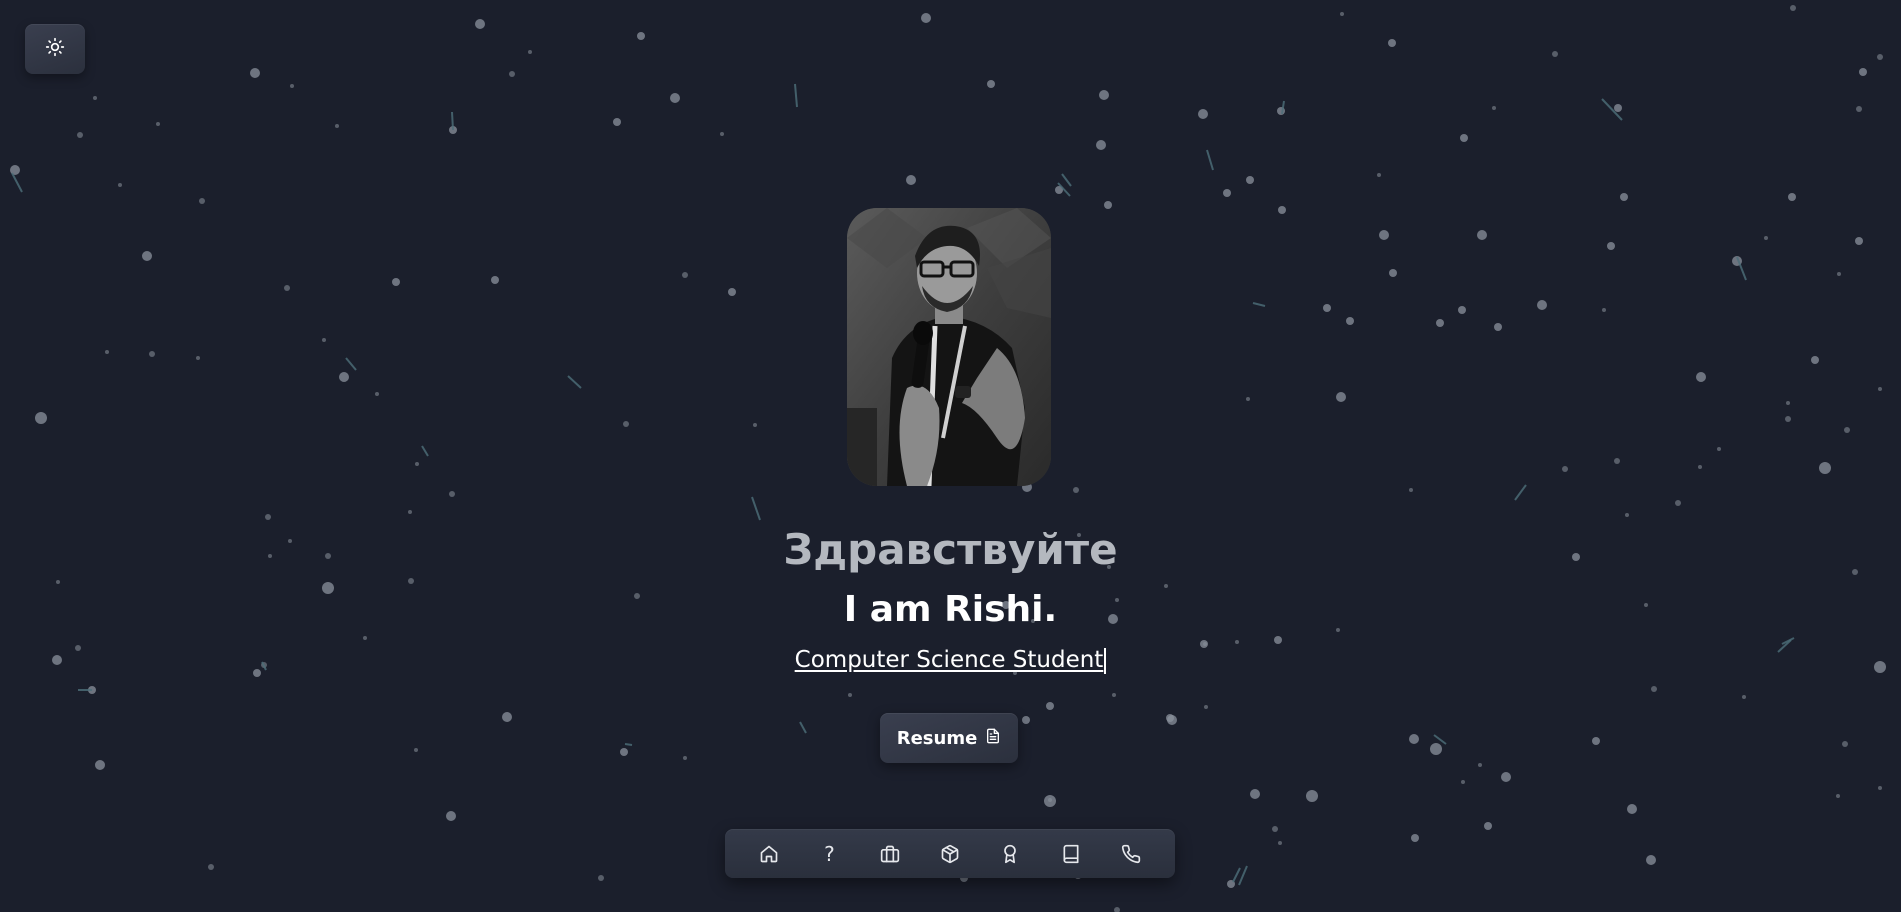  What do you see at coordinates (950, 549) in the screenshot?
I see `greeting-heading: Здравствуйте` at bounding box center [950, 549].